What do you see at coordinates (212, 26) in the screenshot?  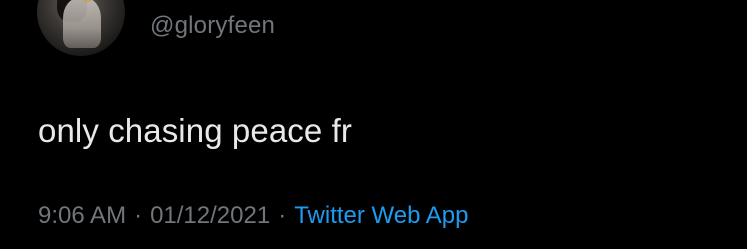 I see `user-handle: @gloryfeen` at bounding box center [212, 26].